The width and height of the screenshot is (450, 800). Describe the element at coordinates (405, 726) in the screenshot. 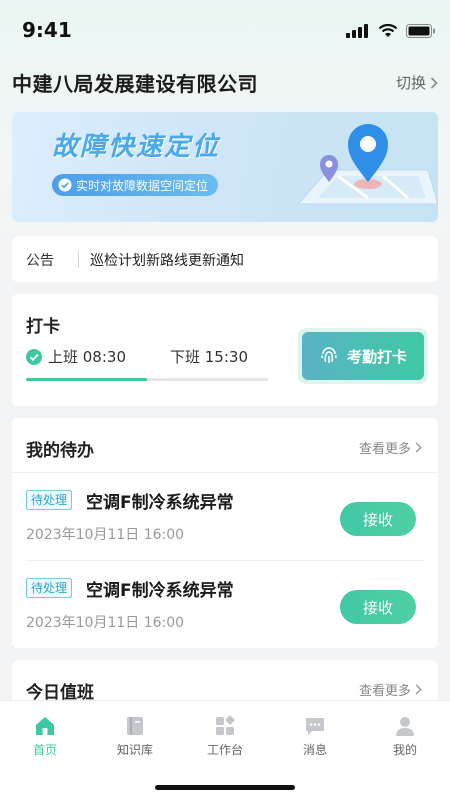

I see `profile-icon` at that location.